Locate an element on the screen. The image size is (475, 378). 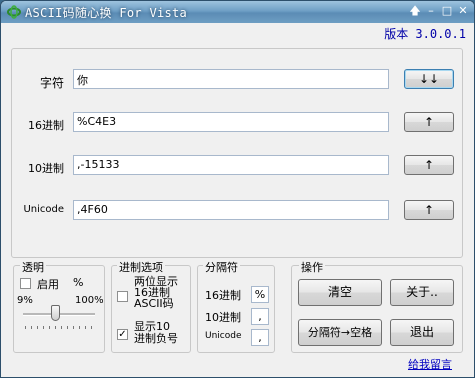
app-logo-icon is located at coordinates (14, 12).